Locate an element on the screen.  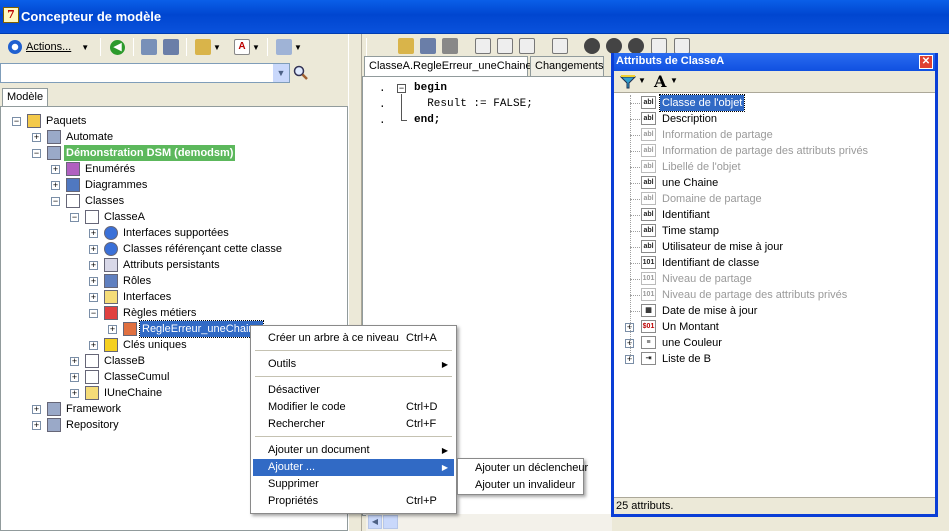
attribute-item: abl une Chaine is located at coordinates (774, 183).